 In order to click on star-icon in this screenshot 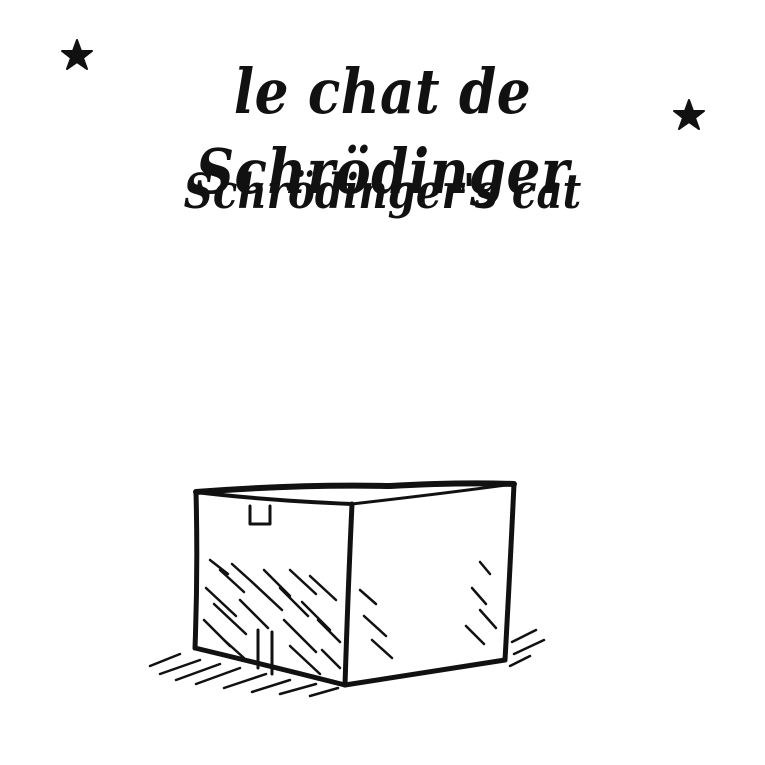, I will do `click(689, 114)`.